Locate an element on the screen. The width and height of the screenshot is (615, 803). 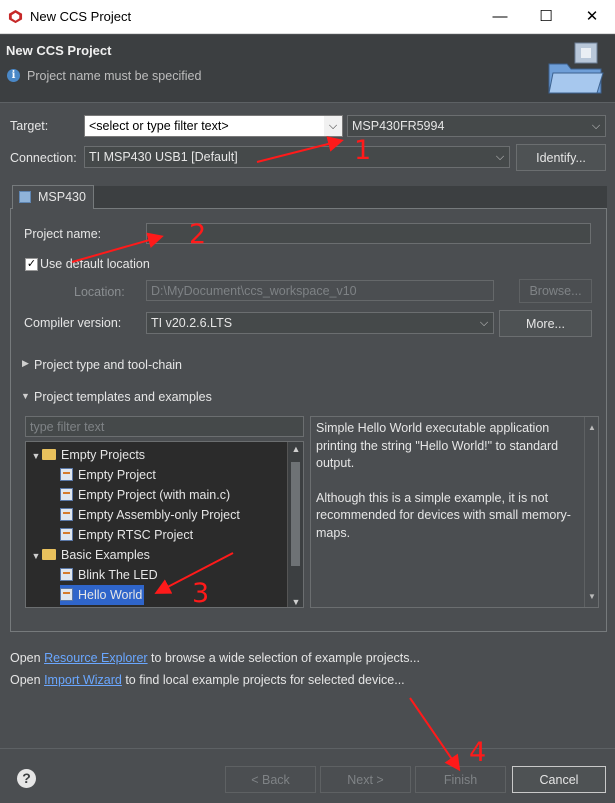
annotation-number-4: 4 is located at coordinates (478, 752).